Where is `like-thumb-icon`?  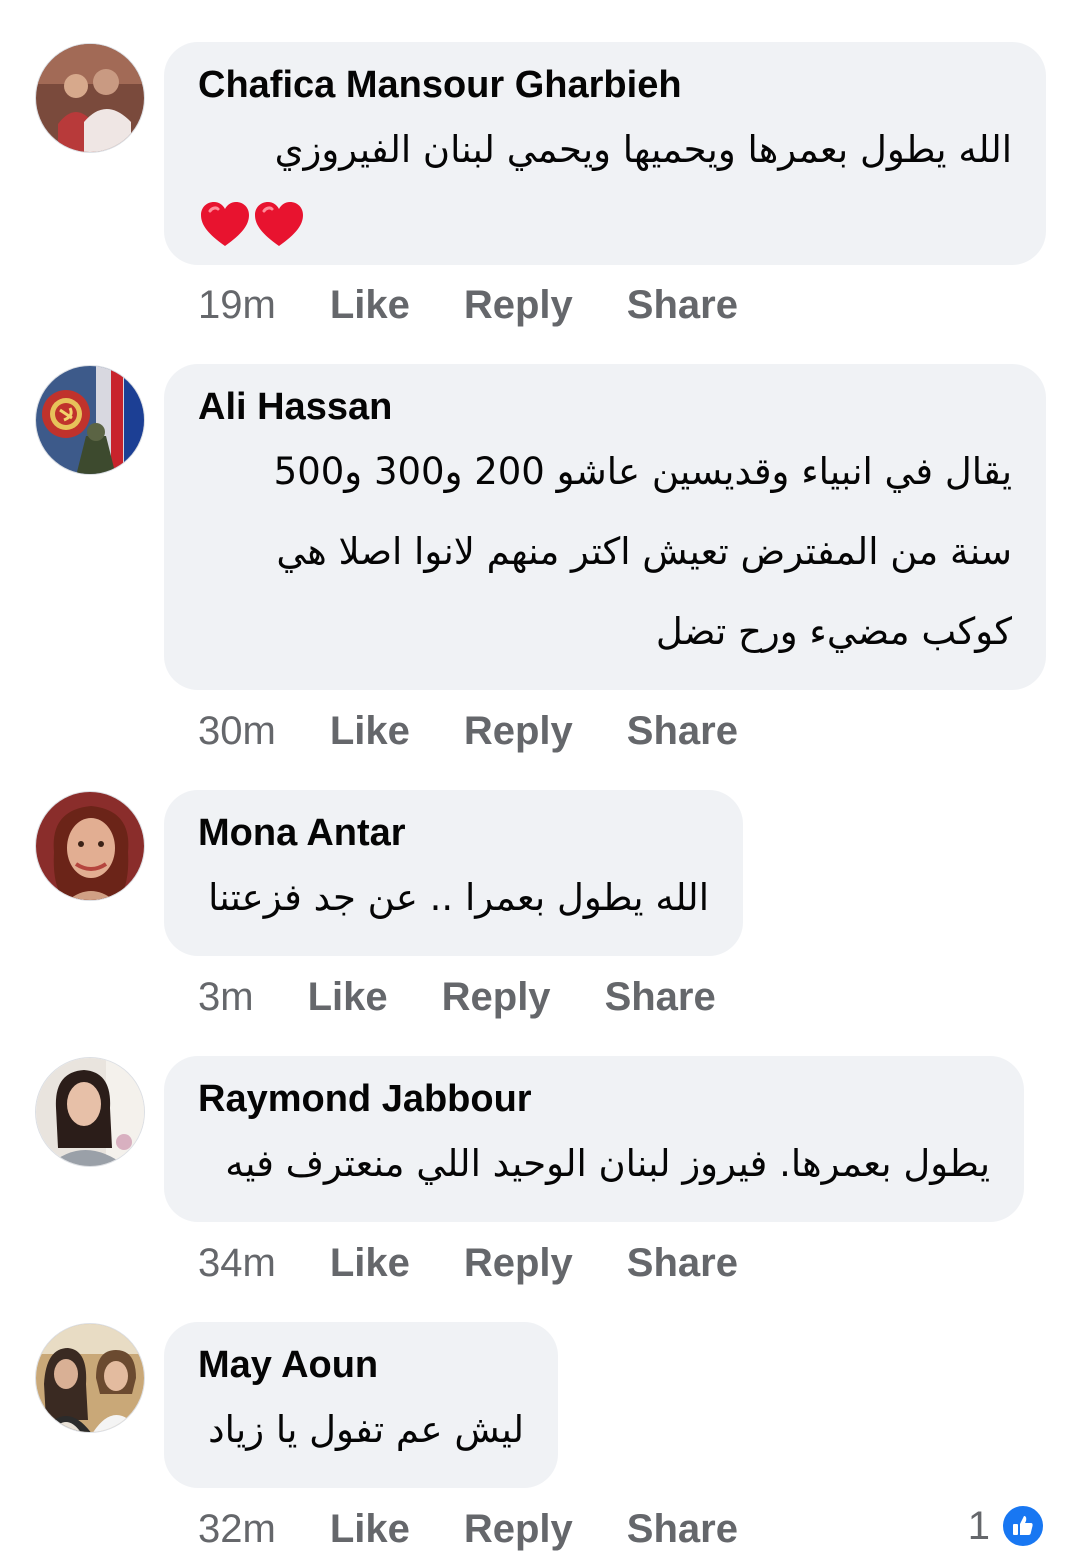 like-thumb-icon is located at coordinates (1023, 1526).